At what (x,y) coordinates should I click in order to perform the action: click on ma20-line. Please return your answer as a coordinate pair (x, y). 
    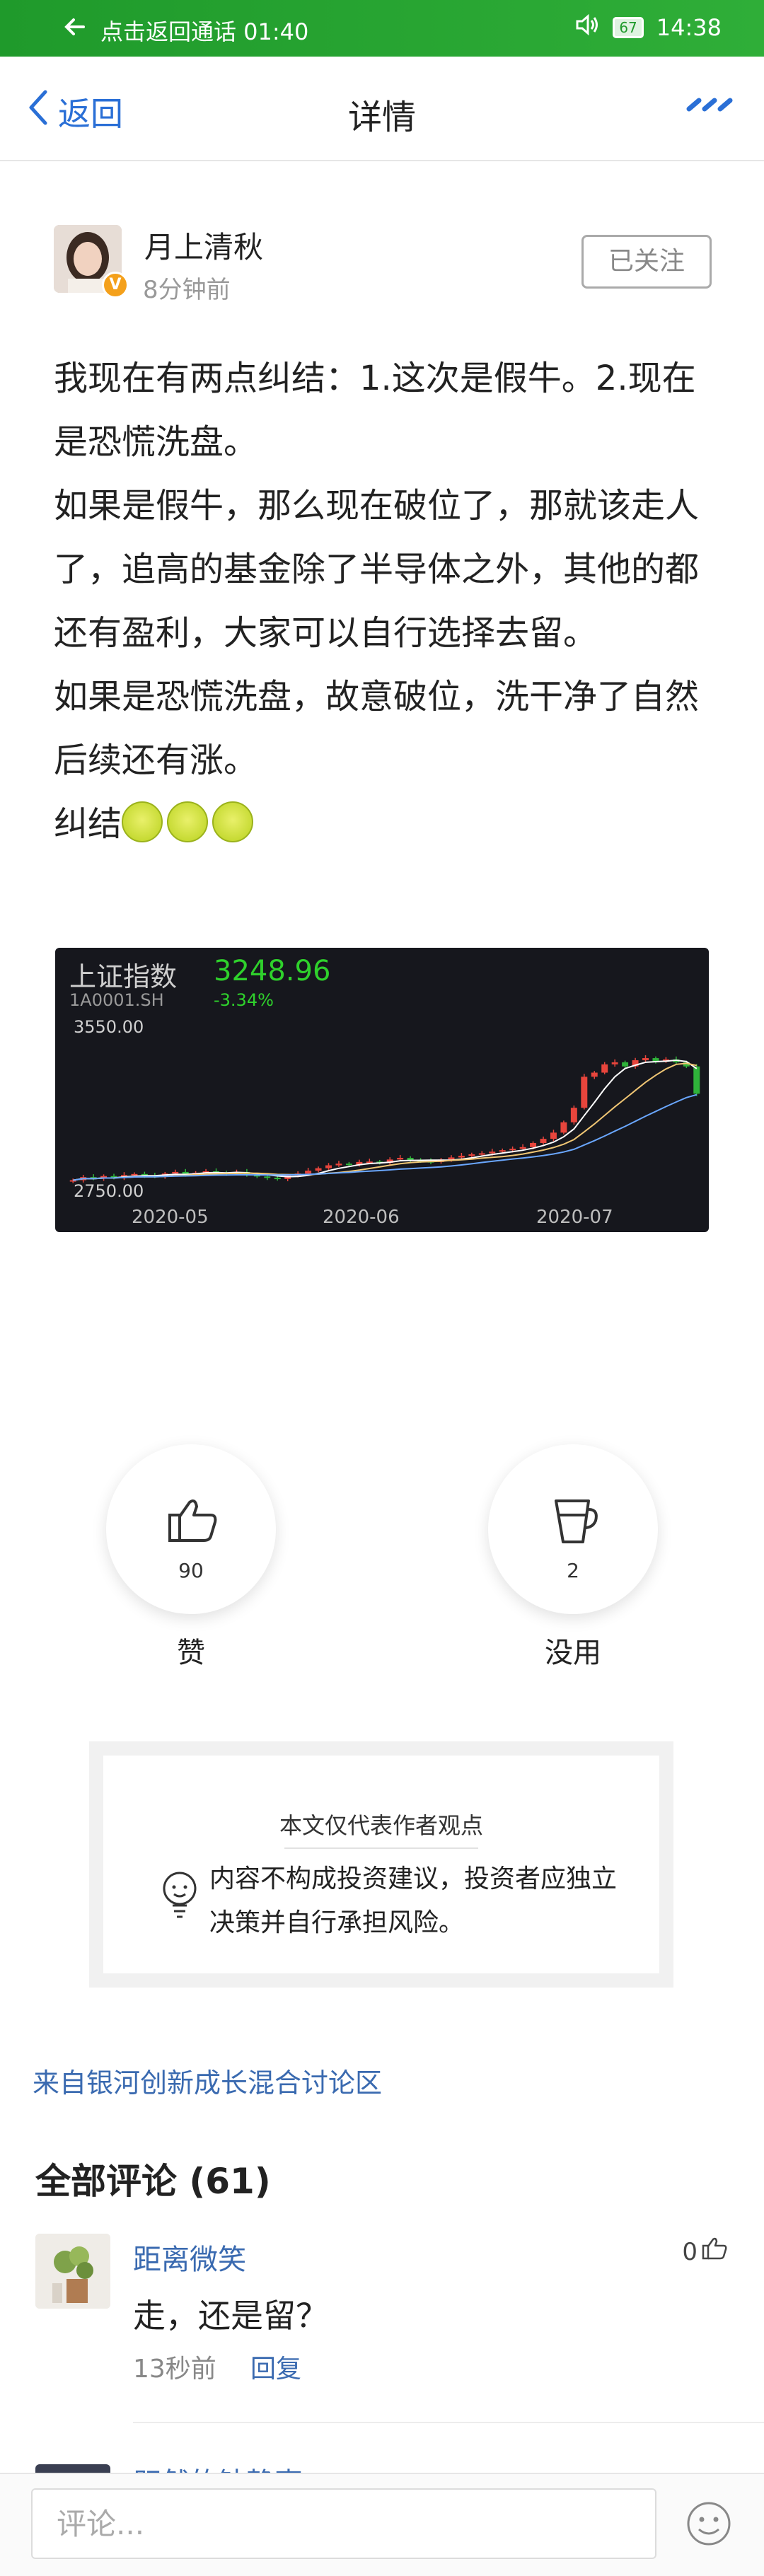
    Looking at the image, I should click on (385, 1137).